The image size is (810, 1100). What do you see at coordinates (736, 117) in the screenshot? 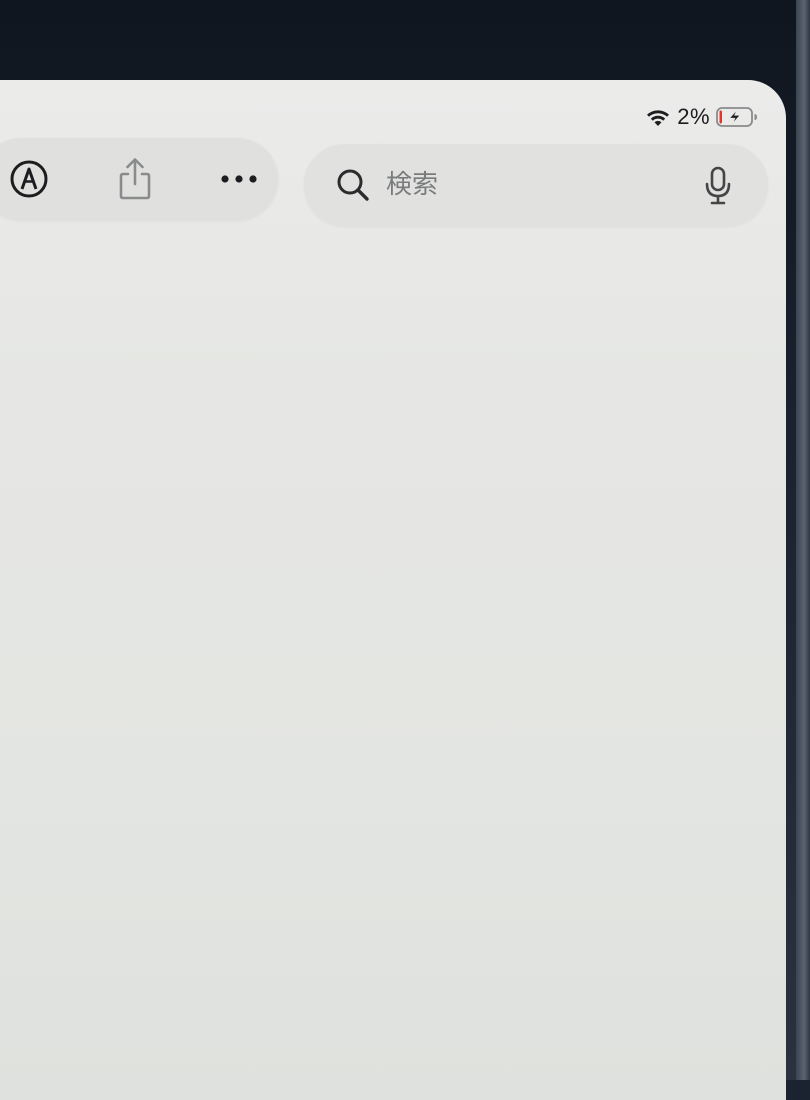
I see `battery-charging-icon` at bounding box center [736, 117].